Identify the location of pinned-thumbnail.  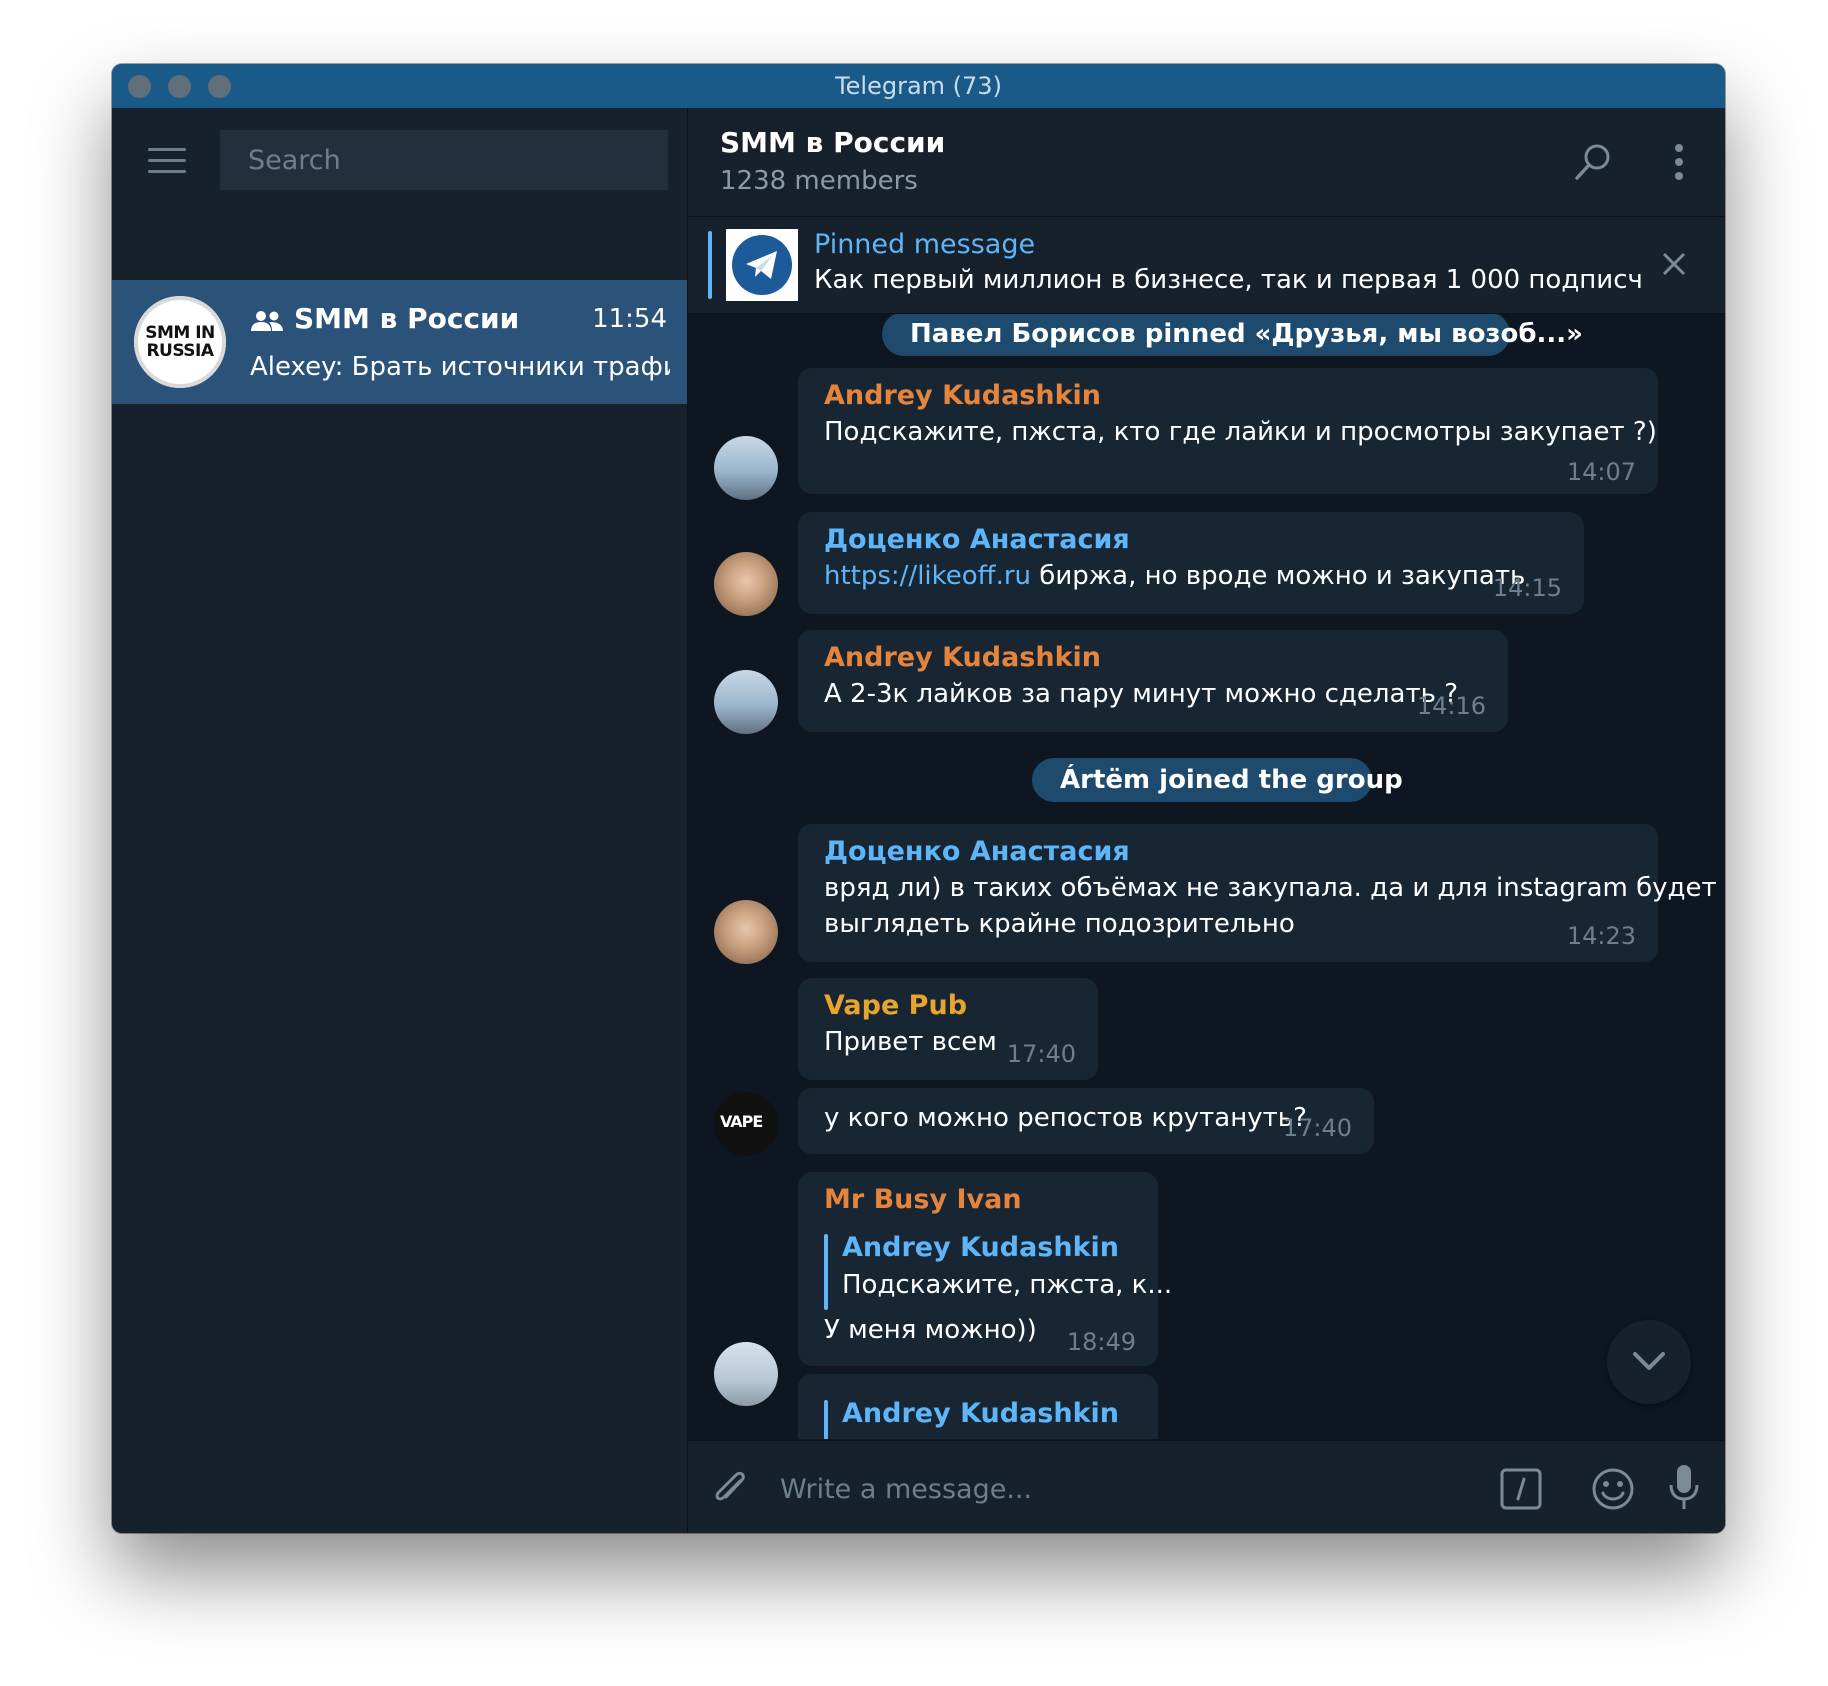
(762, 265).